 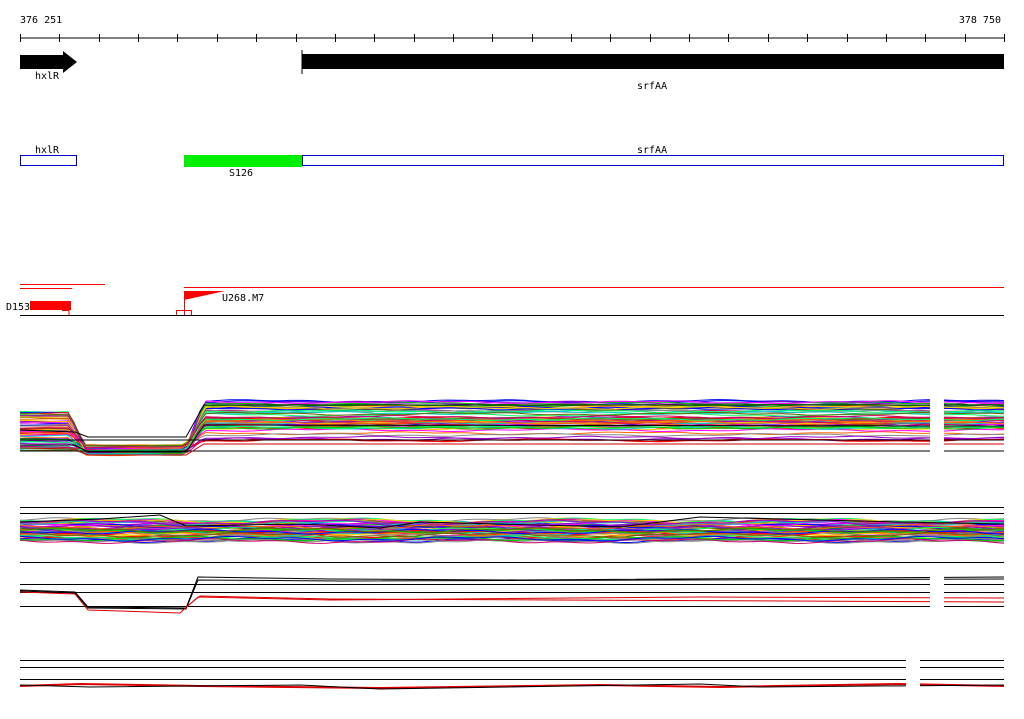 I want to click on gene-srfAA-bar, so click(x=653, y=61).